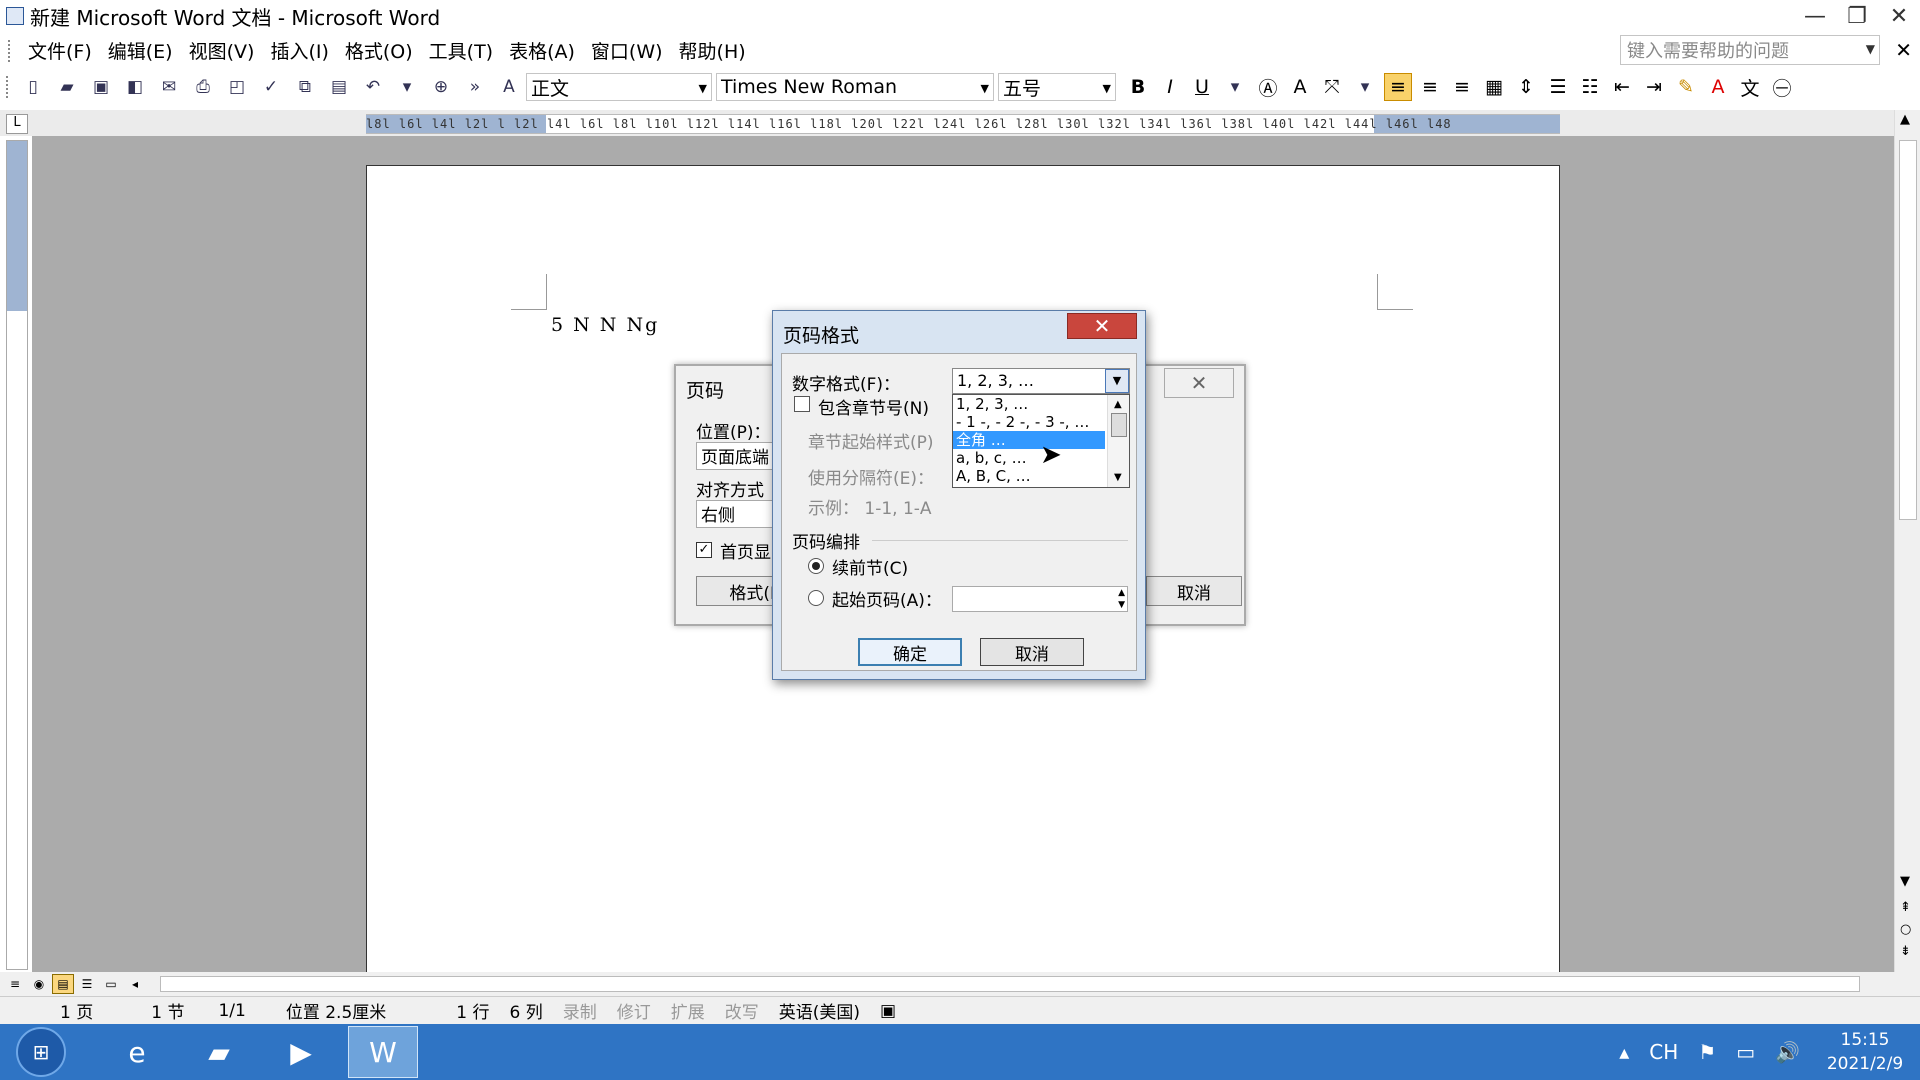 This screenshot has height=1080, width=1920. Describe the element at coordinates (1745, 1052) in the screenshot. I see `network-icon: ▭` at that location.